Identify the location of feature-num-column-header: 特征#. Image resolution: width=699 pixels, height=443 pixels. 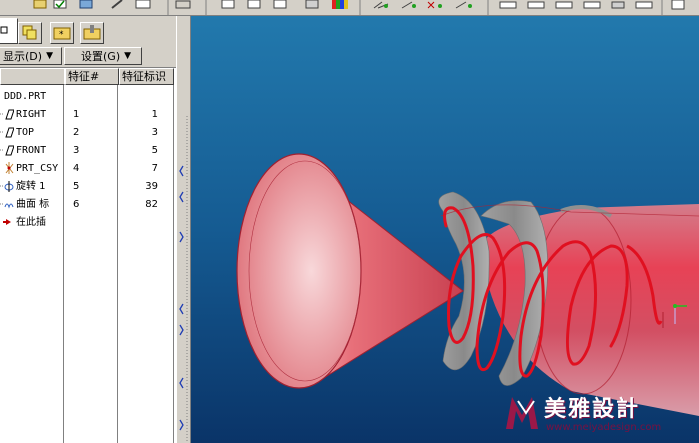
(92, 76).